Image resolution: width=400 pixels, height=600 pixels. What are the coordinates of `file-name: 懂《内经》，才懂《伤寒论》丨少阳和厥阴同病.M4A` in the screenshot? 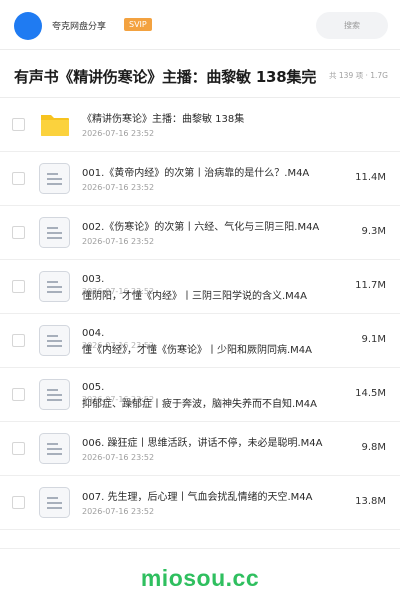 It's located at (197, 350).